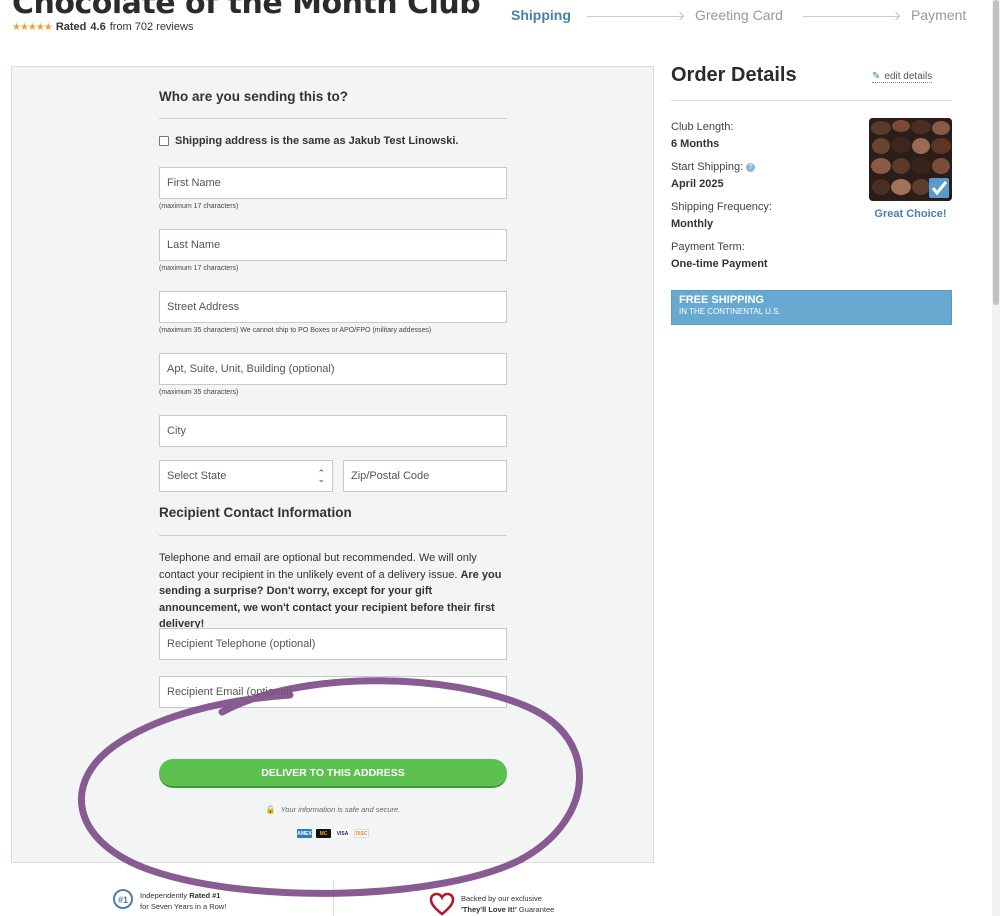  Describe the element at coordinates (255, 512) in the screenshot. I see `contact-heading: Recipient Contact Information` at that location.